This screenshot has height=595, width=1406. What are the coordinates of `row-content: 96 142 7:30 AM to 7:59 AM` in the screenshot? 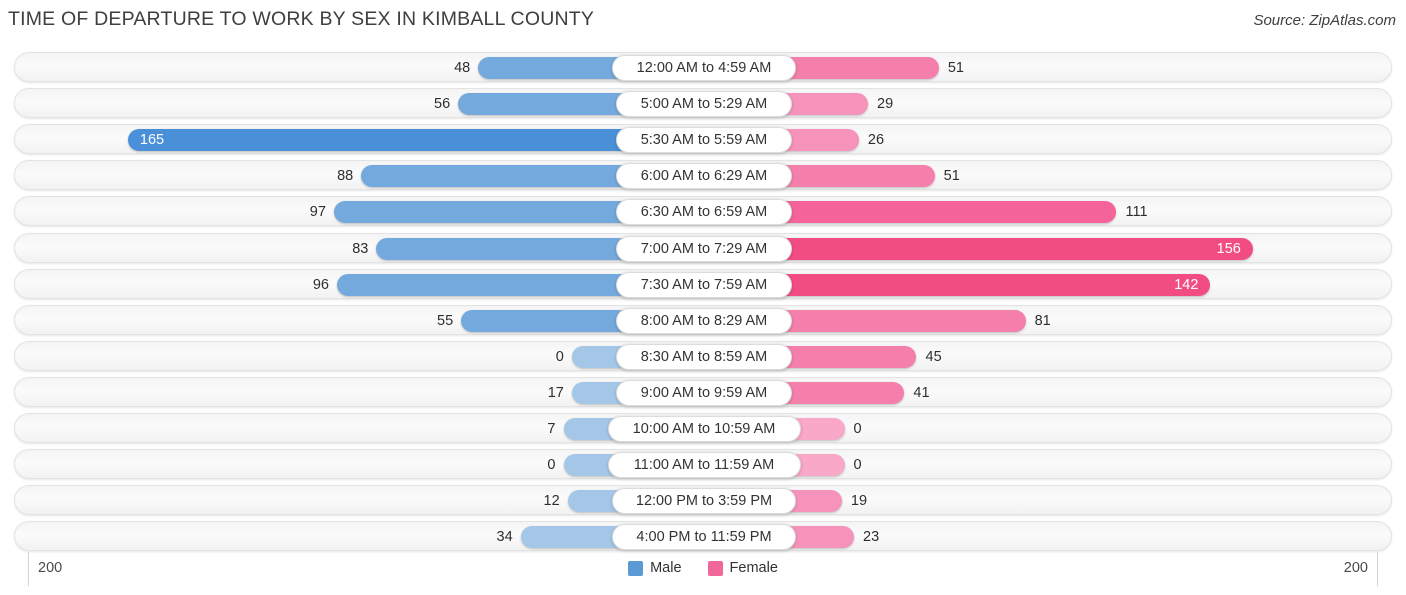 It's located at (703, 284).